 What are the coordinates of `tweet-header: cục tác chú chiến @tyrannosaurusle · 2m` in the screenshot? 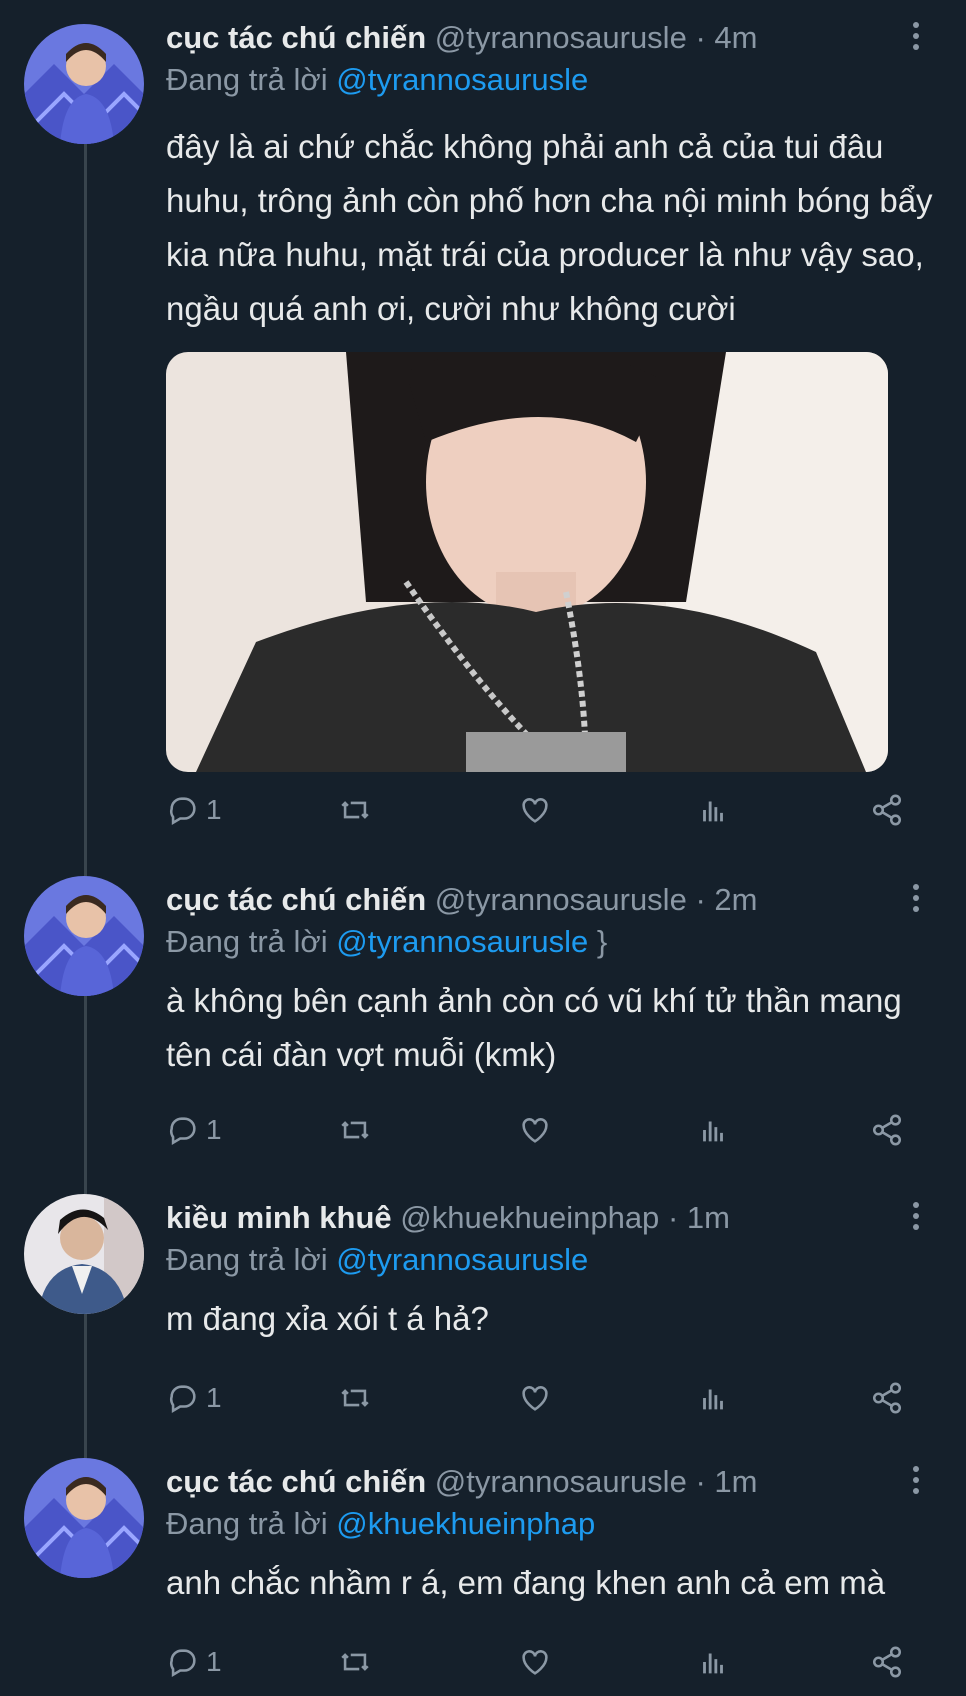 It's located at (536, 900).